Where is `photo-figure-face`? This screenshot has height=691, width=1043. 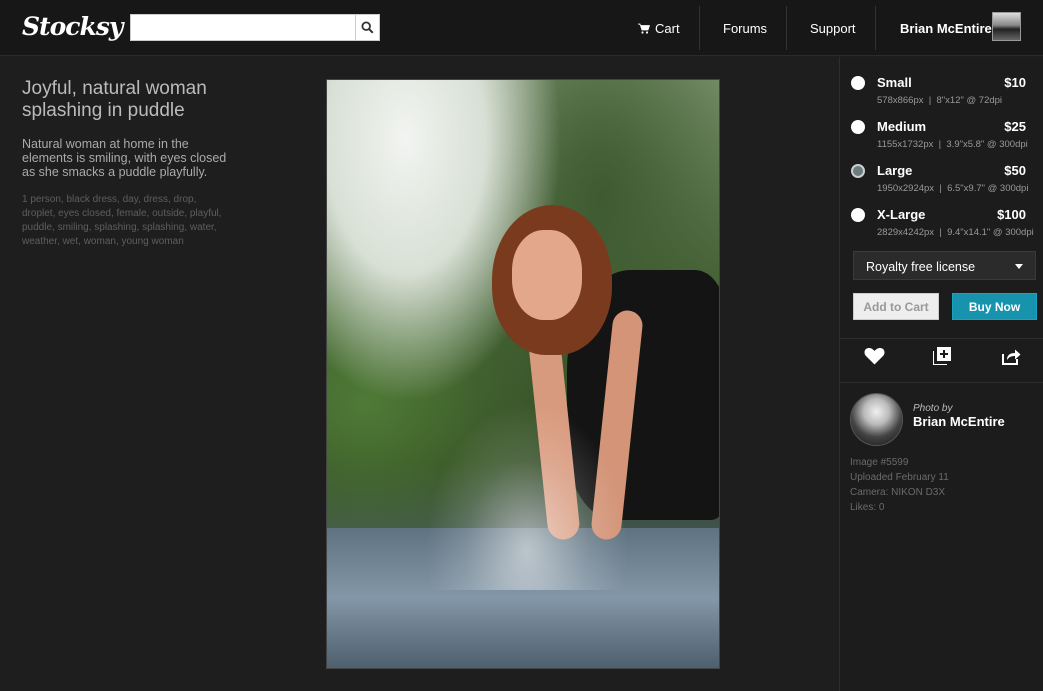
photo-figure-face is located at coordinates (547, 275).